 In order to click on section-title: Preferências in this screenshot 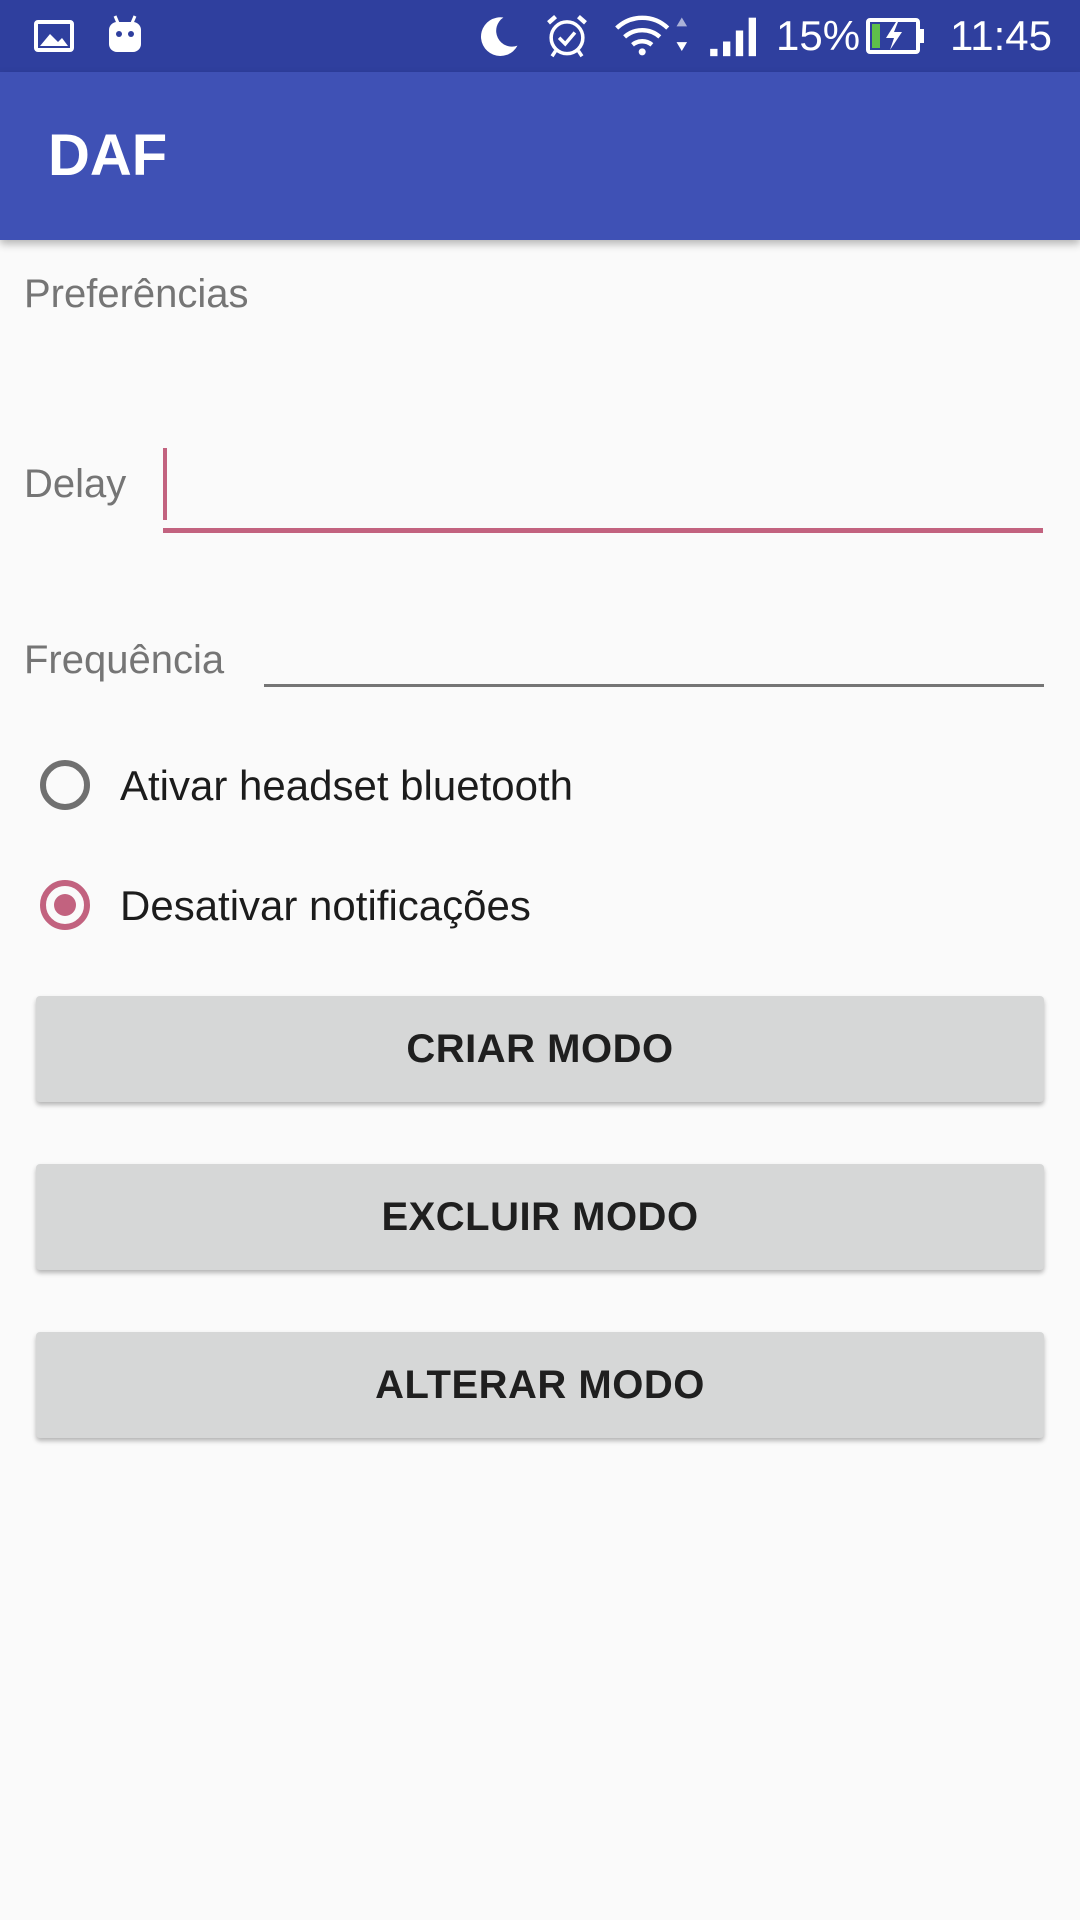, I will do `click(136, 294)`.